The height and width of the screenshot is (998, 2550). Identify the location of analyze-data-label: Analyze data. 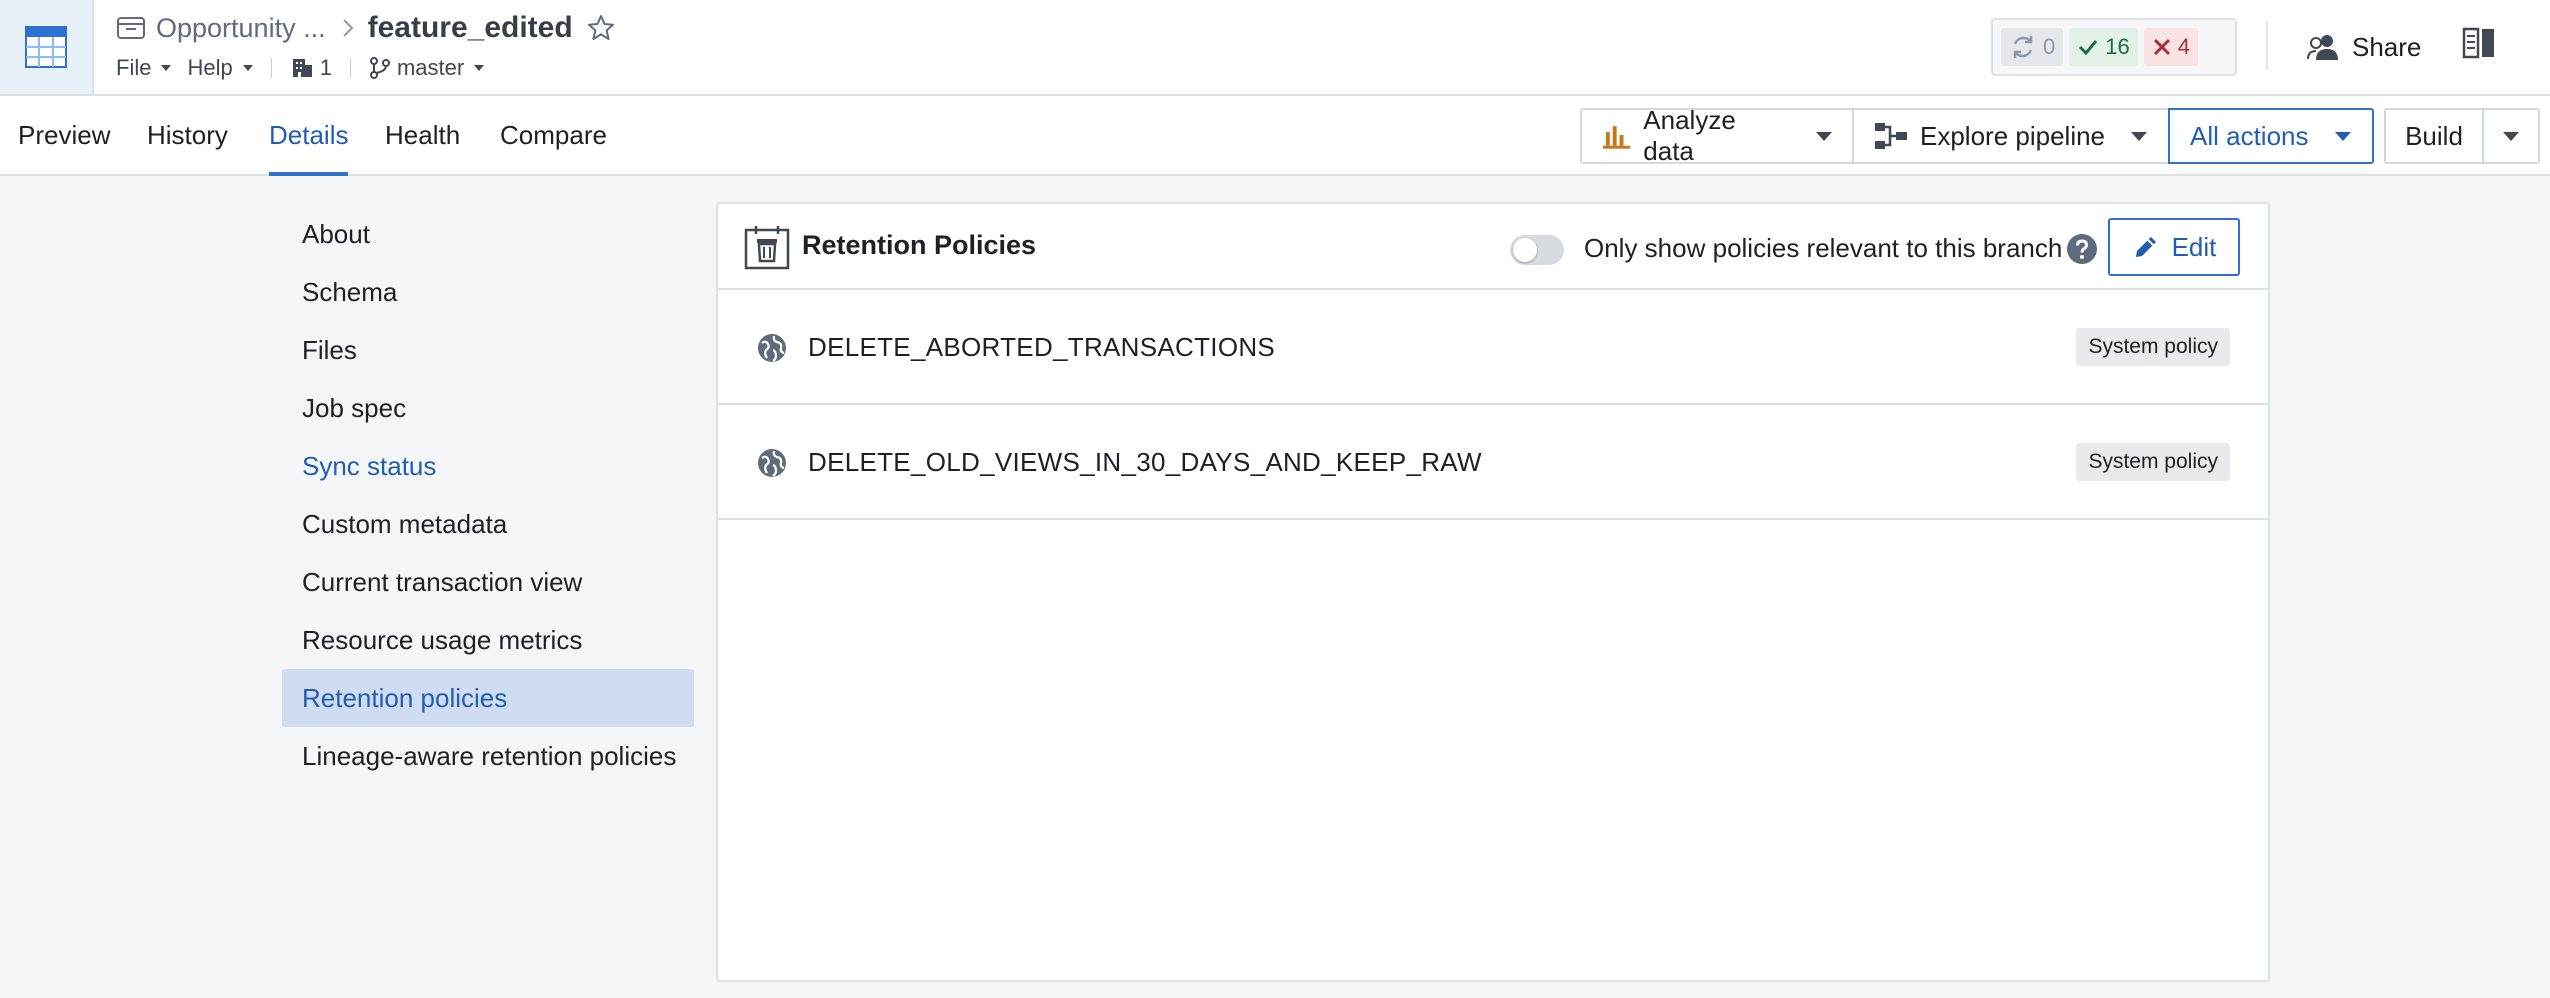
(1689, 135).